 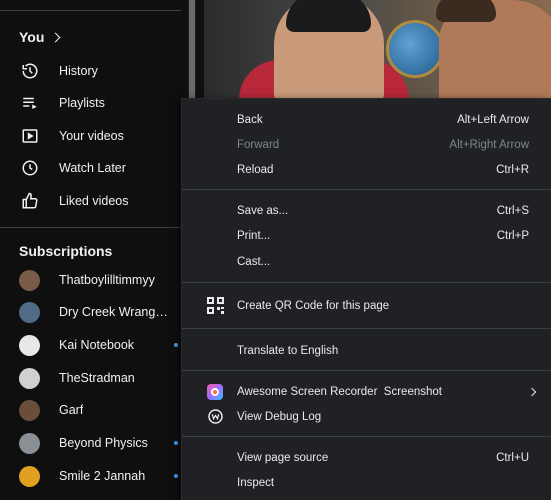 I want to click on subscription-item: Smile 2 Jannah, so click(x=98, y=476).